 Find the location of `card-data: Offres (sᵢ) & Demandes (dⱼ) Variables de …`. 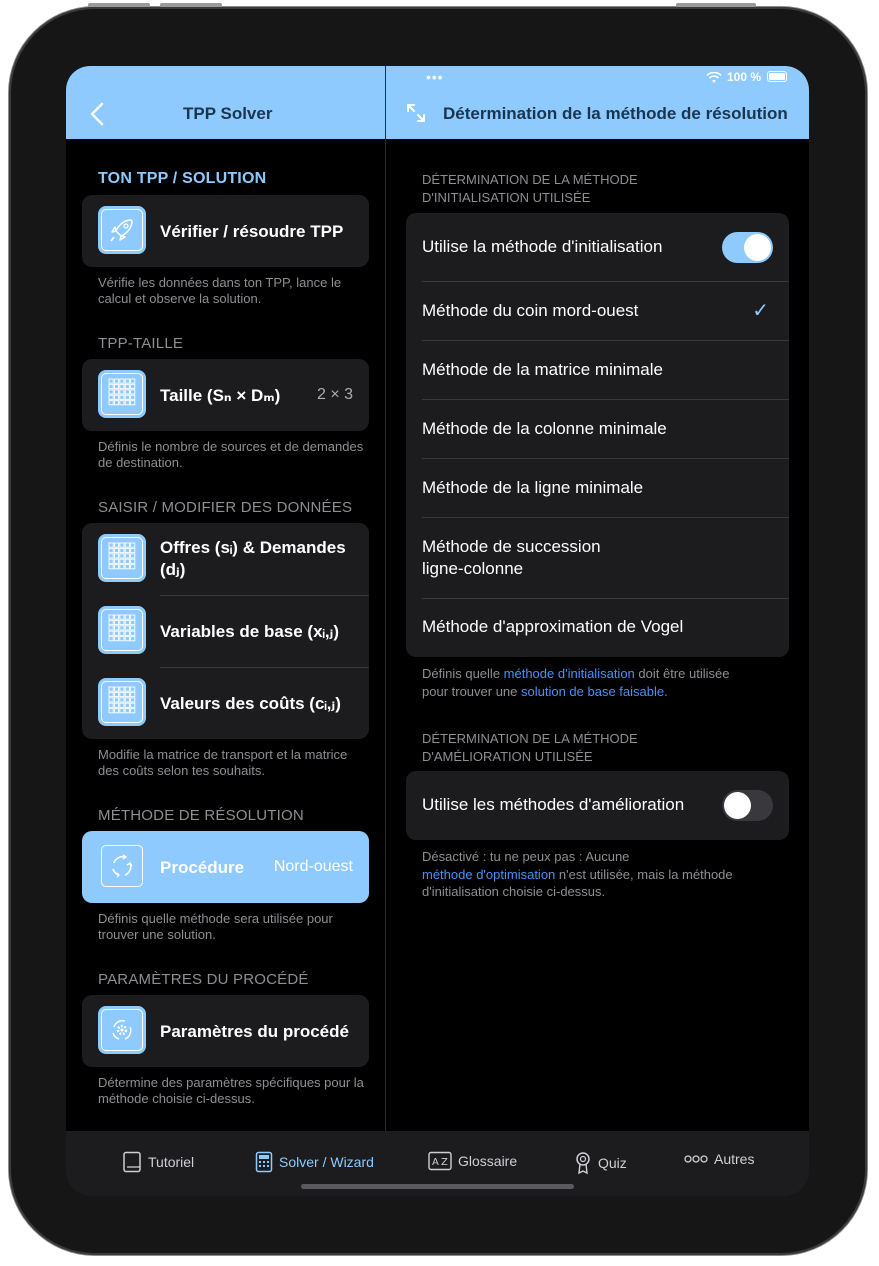

card-data: Offres (sᵢ) & Demandes (dⱼ) Variables de … is located at coordinates (225, 631).